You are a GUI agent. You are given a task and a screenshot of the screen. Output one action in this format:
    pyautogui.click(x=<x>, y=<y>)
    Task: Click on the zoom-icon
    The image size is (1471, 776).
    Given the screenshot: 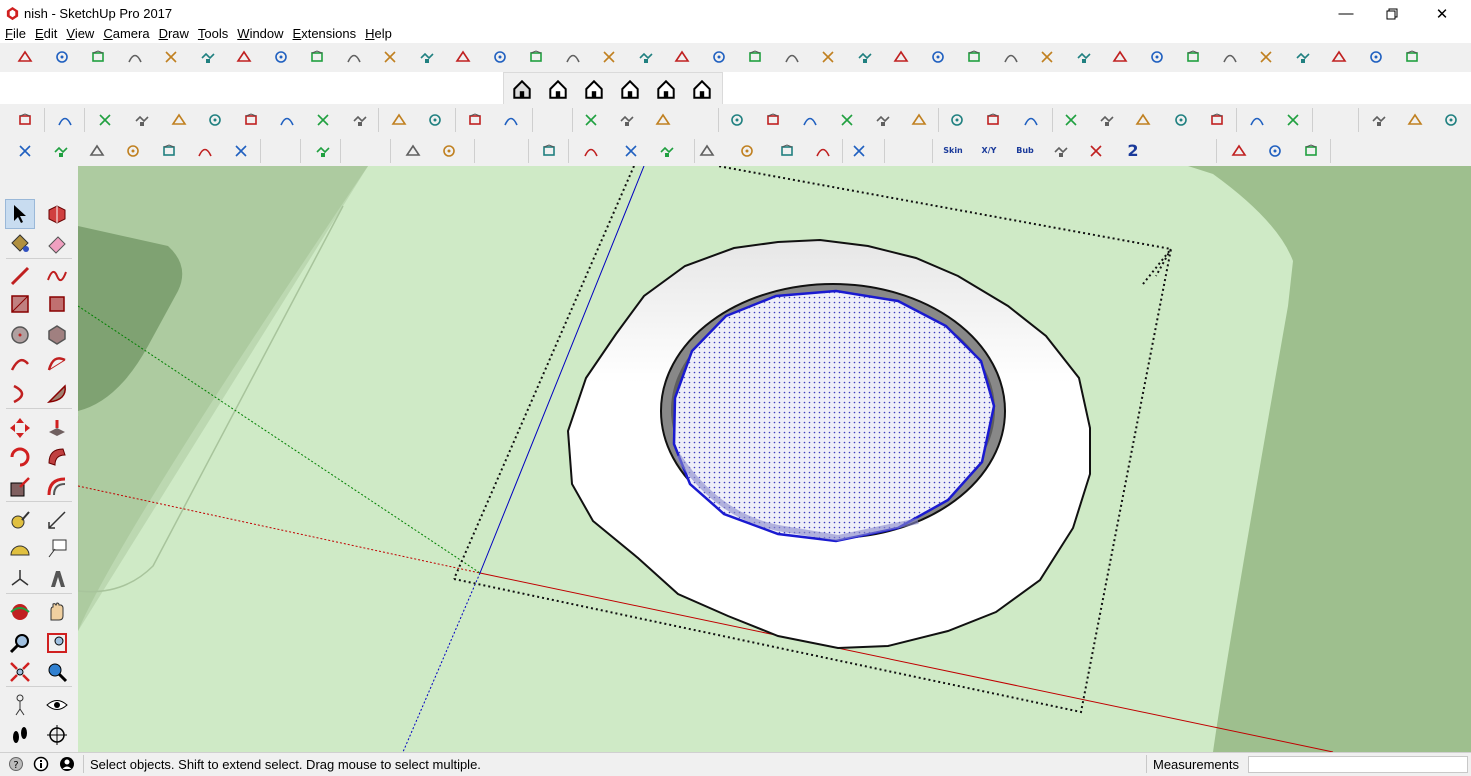 What is the action you would take?
    pyautogui.click(x=20, y=643)
    